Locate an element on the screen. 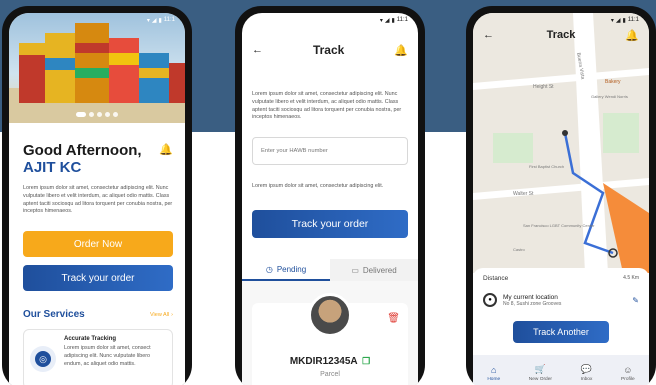 Image resolution: width=656 pixels, height=385 pixels. map-label-bakery: Bakery is located at coordinates (613, 82).